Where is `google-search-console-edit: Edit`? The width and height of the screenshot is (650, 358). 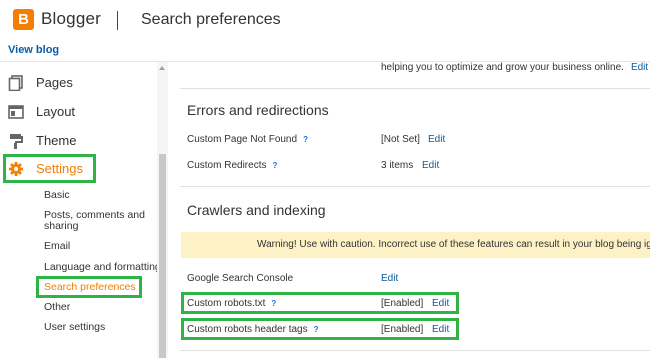
google-search-console-edit: Edit is located at coordinates (389, 278).